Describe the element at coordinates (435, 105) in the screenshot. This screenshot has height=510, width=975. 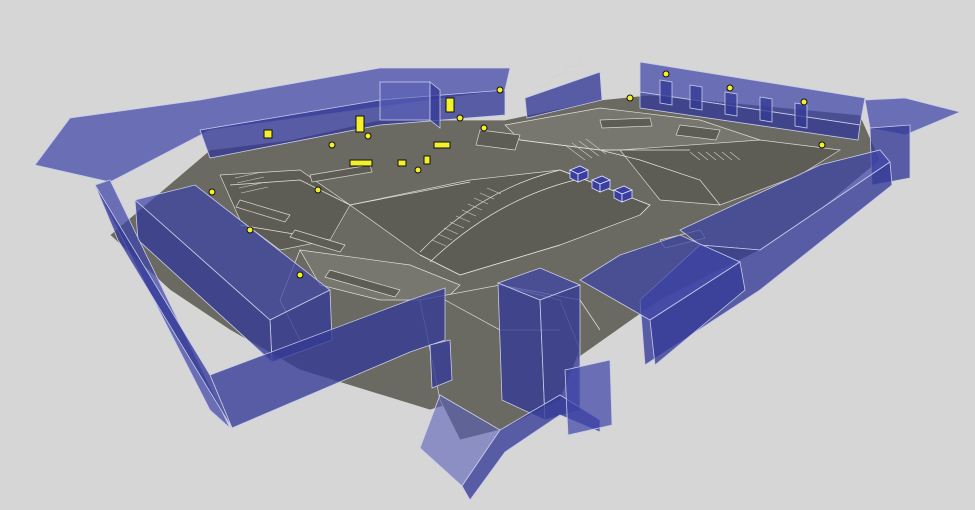
I see `north-tower-side` at that location.